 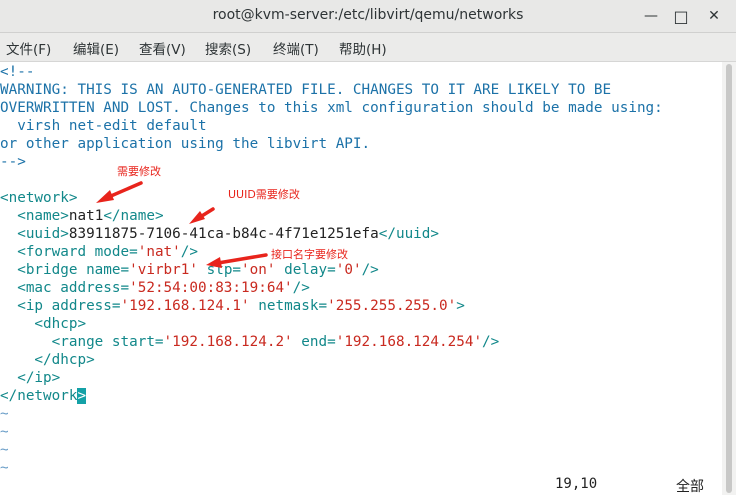 What do you see at coordinates (237, 260) in the screenshot?
I see `arrow-bridge-icon` at bounding box center [237, 260].